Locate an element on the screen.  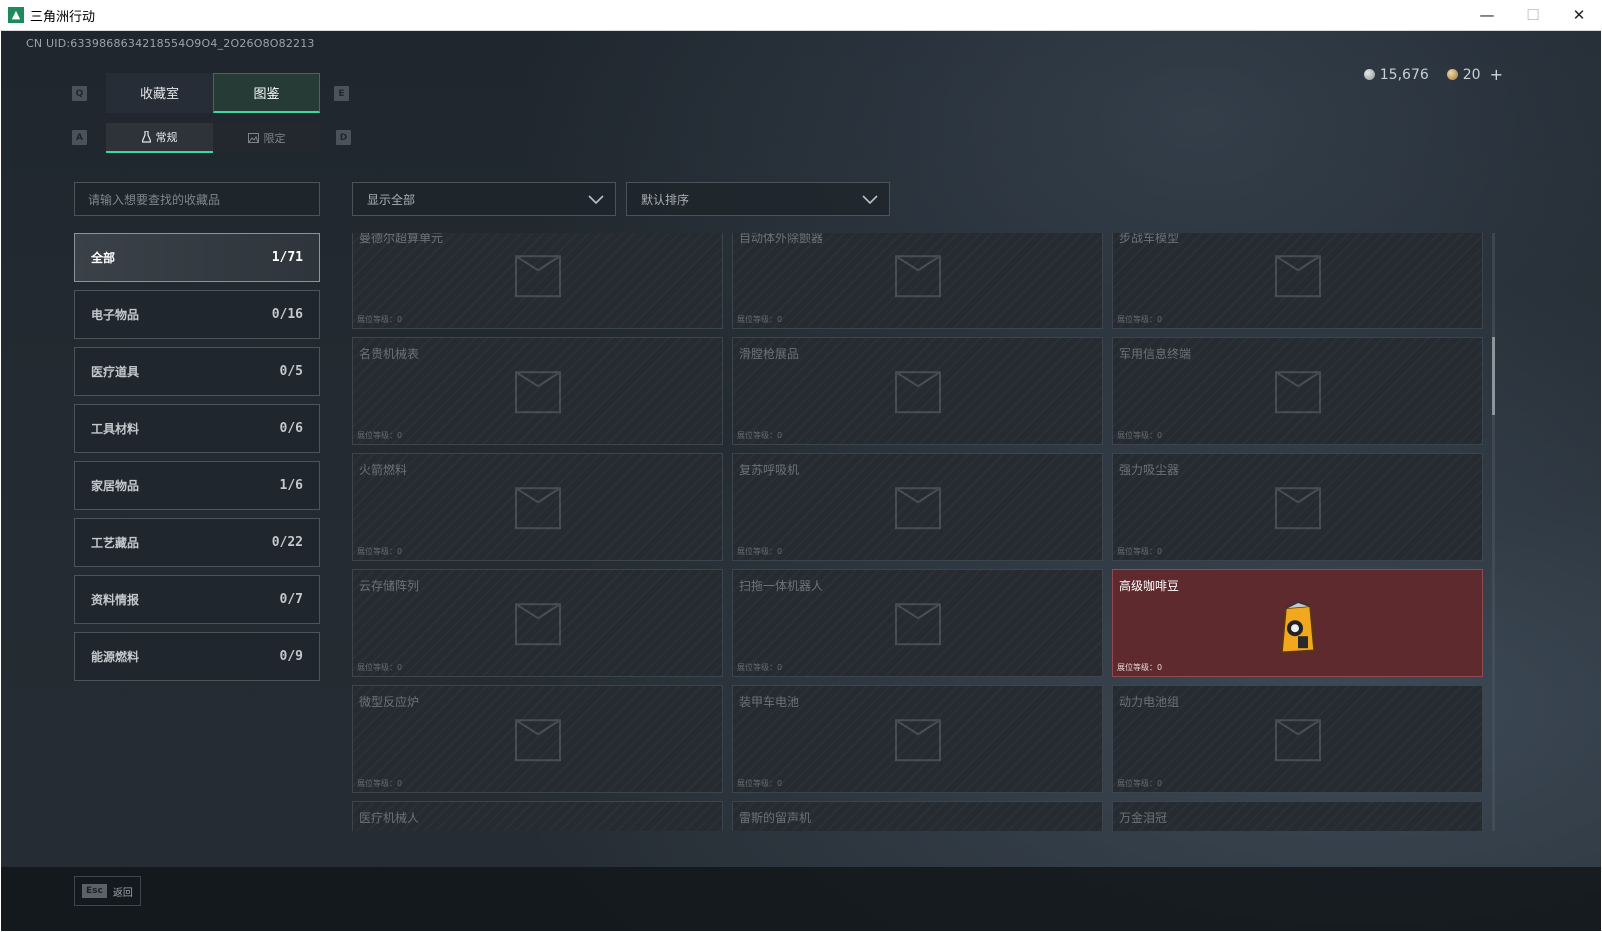
subtab-limited: 限定 is located at coordinates (266, 138).